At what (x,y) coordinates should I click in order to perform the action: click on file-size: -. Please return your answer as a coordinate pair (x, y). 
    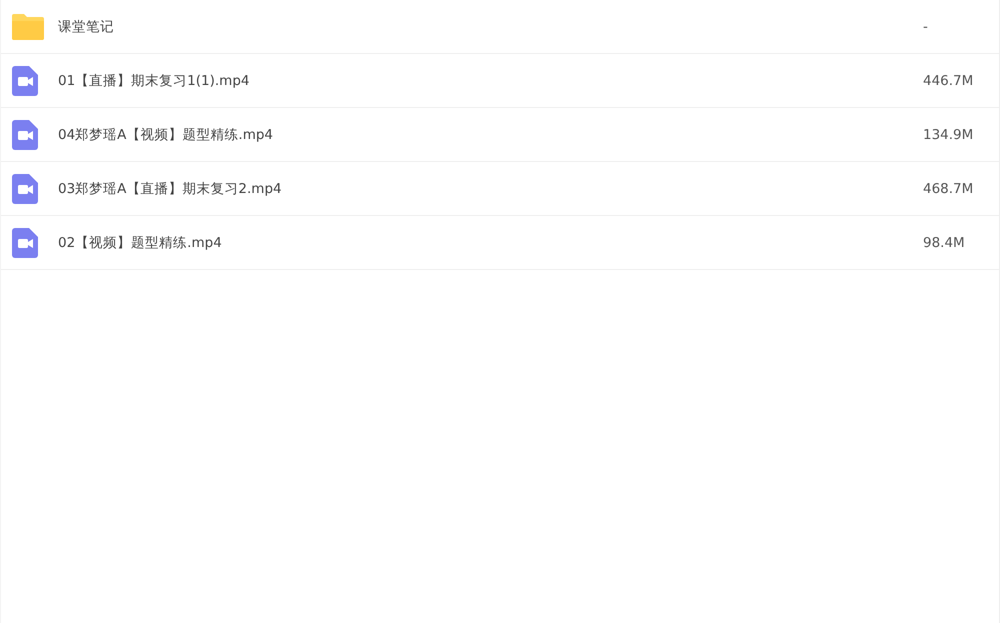
    Looking at the image, I should click on (926, 26).